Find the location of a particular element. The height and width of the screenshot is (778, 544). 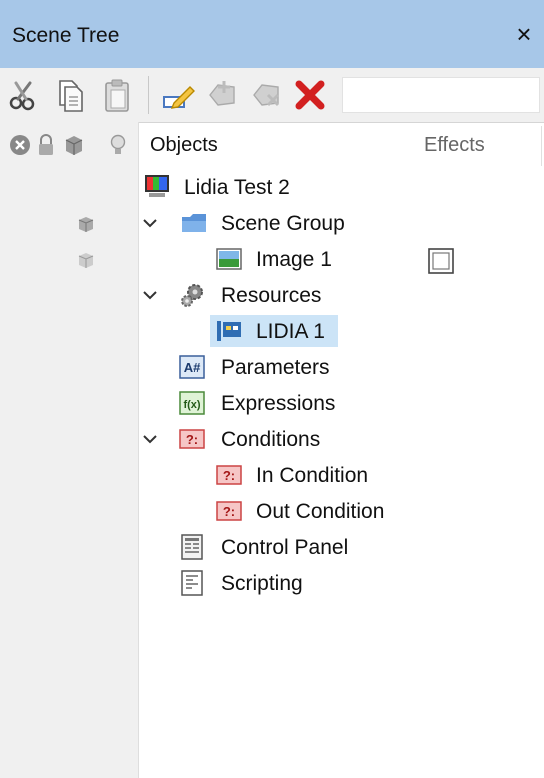

tree-item-parameters: A# Parameters is located at coordinates (272, 367).